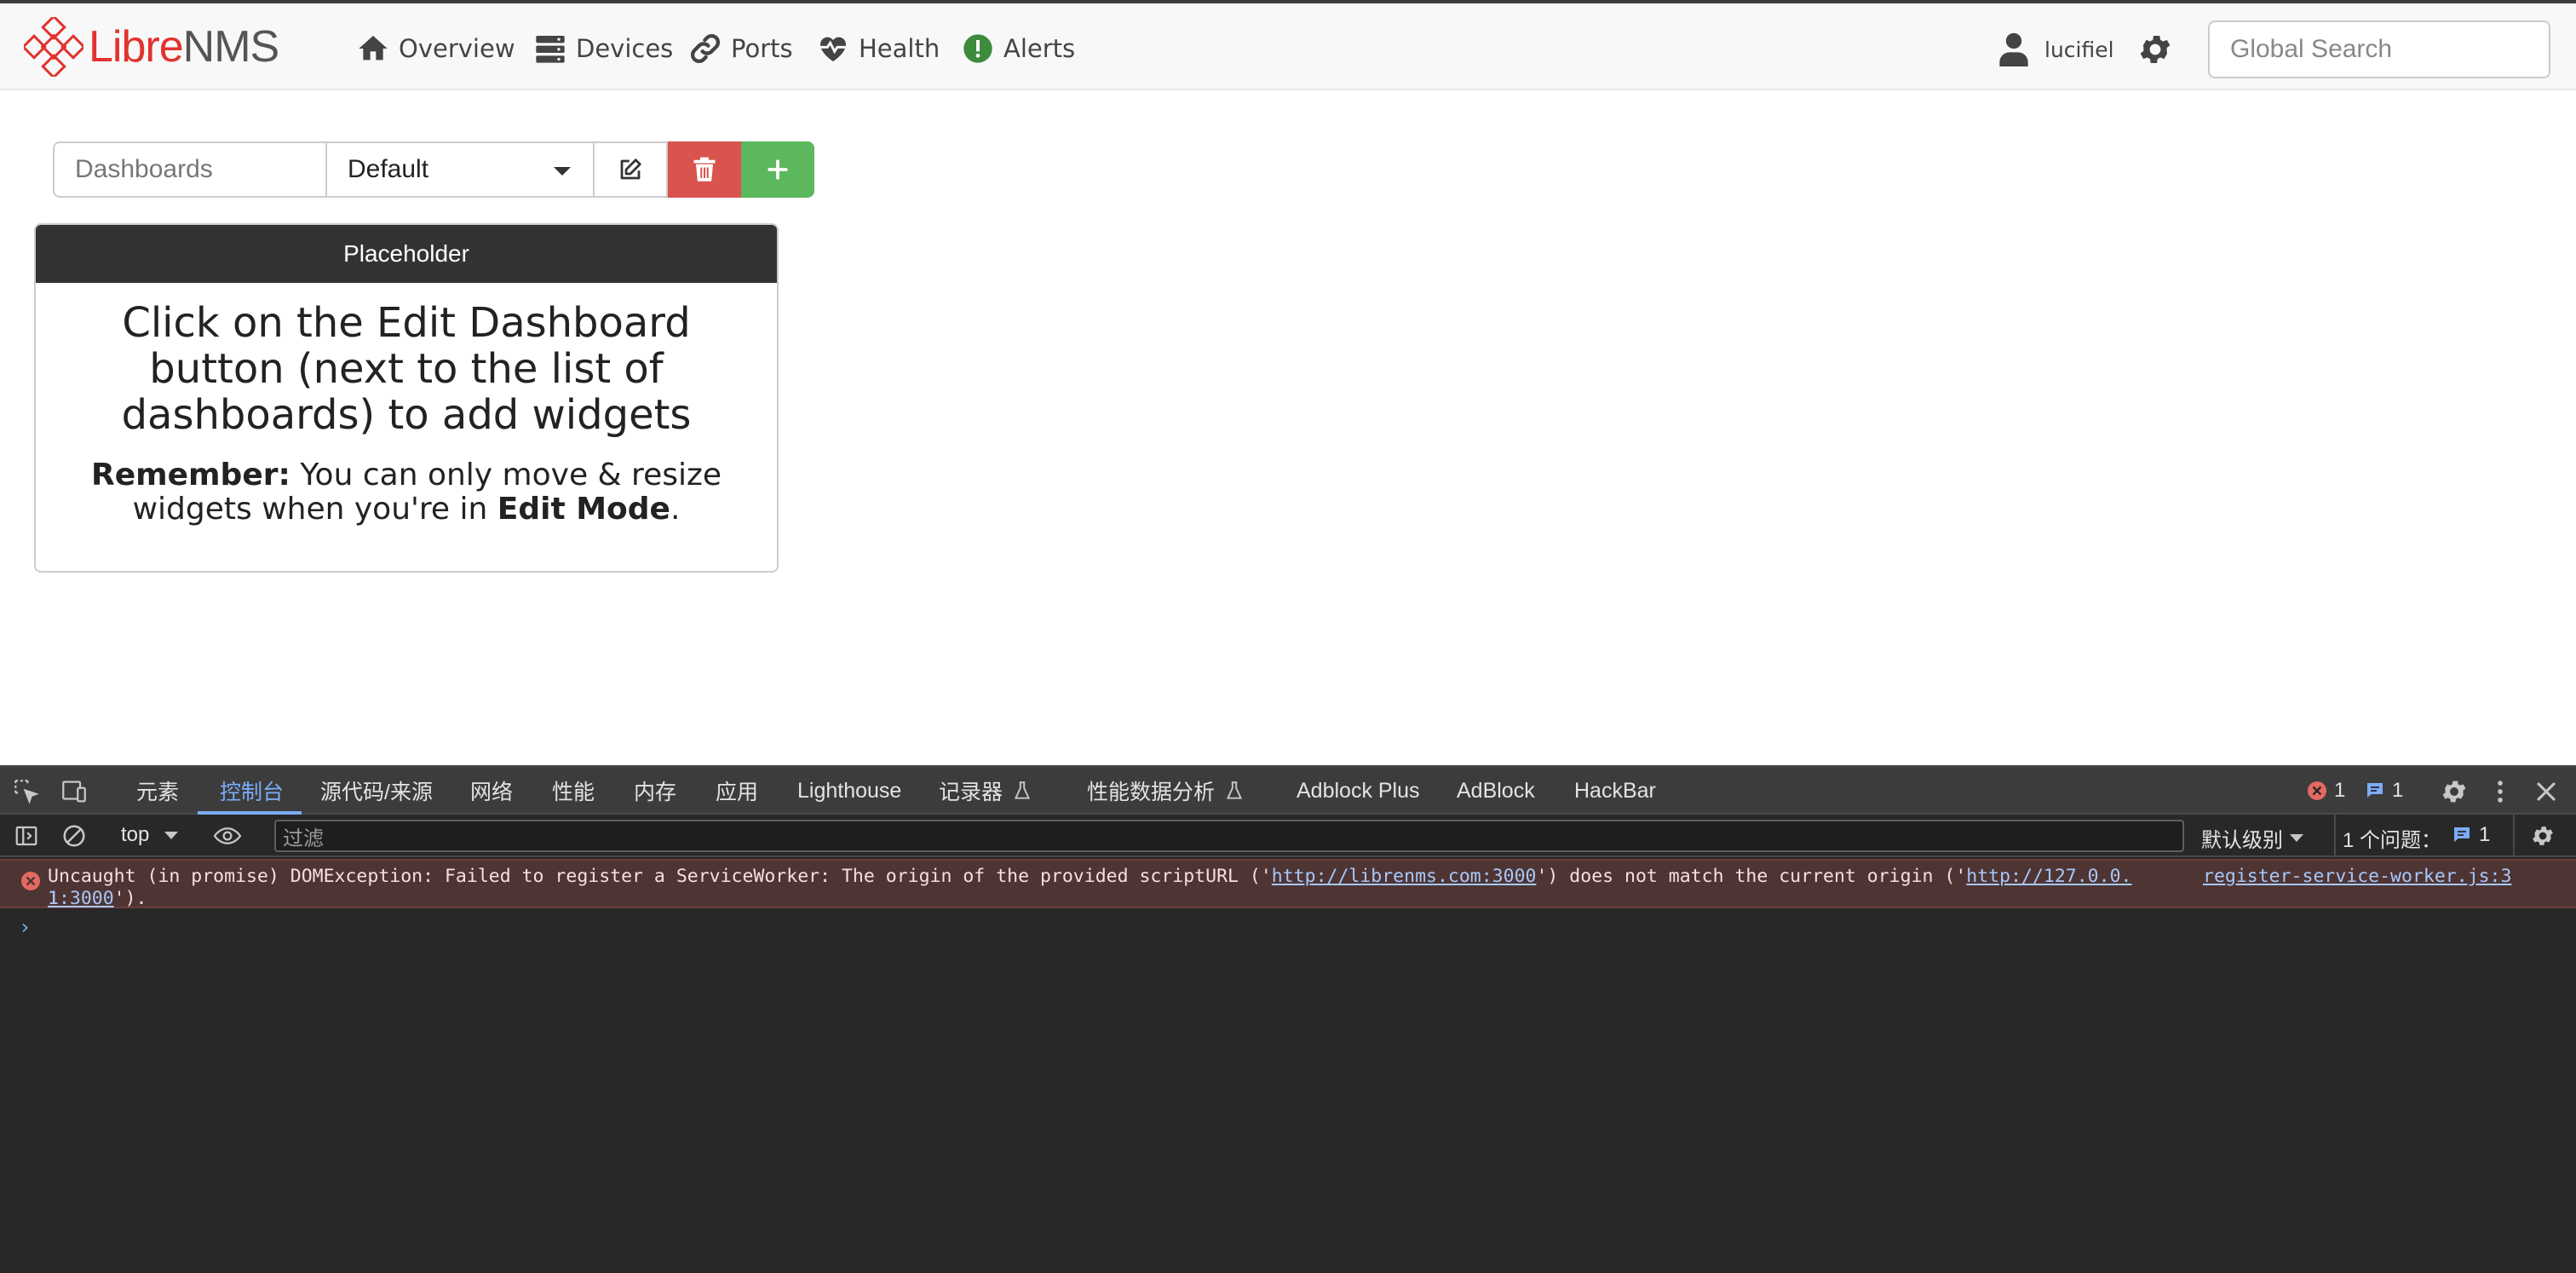 The height and width of the screenshot is (1273, 2576). Describe the element at coordinates (900, 48) in the screenshot. I see `nav-health-label: Health` at that location.